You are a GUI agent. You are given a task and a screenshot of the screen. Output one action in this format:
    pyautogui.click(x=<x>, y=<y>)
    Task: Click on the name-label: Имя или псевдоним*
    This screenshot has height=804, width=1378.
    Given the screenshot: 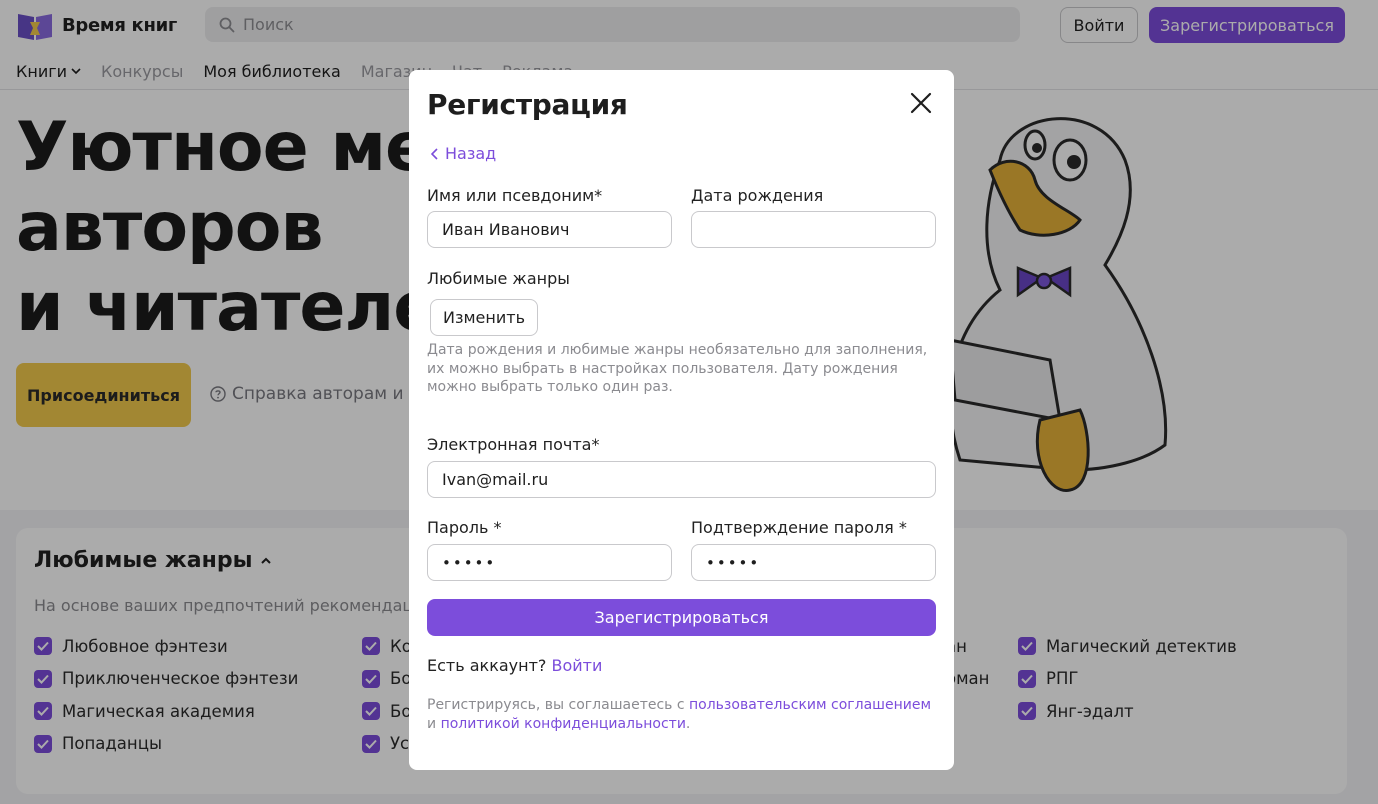 What is the action you would take?
    pyautogui.click(x=515, y=195)
    